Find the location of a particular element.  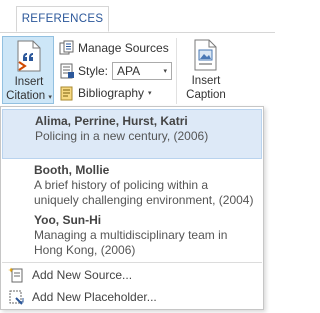

style-label: Style: is located at coordinates (93, 71).